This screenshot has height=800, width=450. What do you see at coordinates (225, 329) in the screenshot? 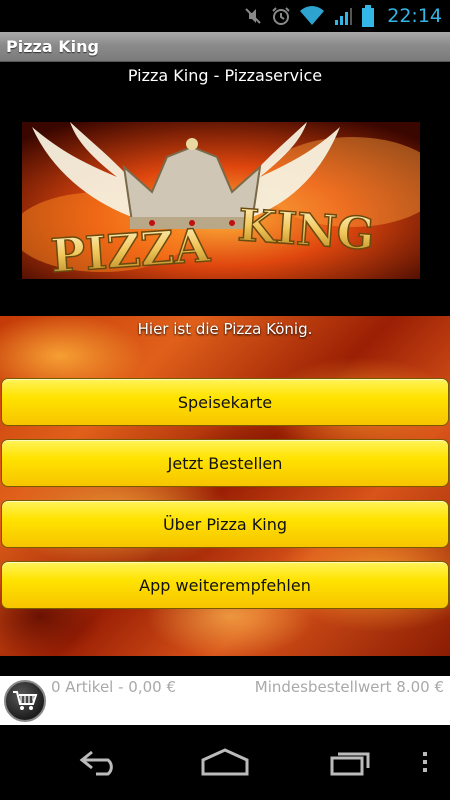
I see `tagline: Hier ist die Pizza König.` at bounding box center [225, 329].